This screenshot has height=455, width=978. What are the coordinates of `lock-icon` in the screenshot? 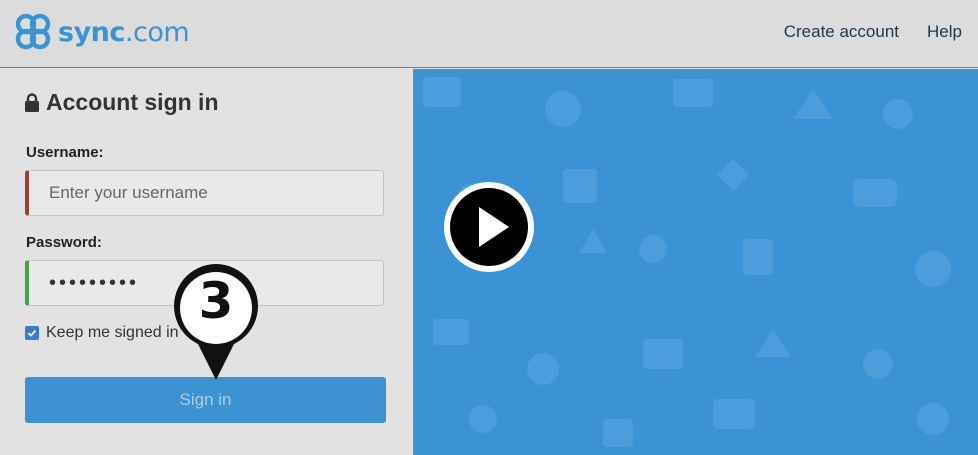 It's located at (32, 102).